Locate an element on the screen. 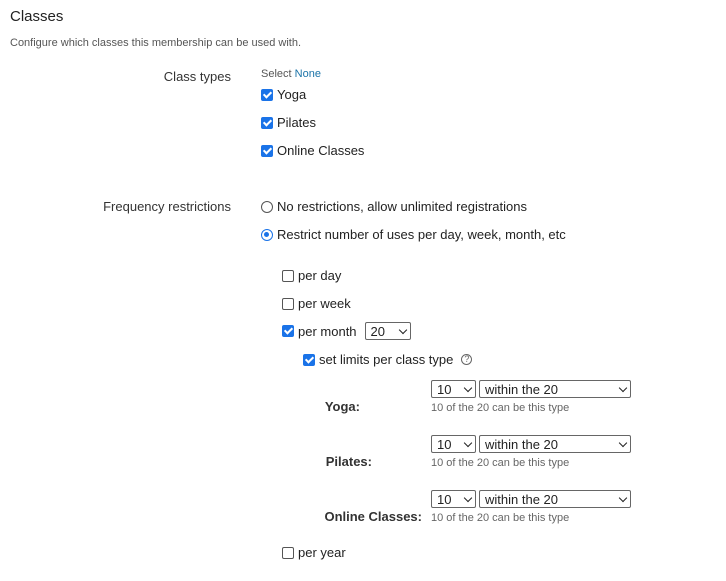  period-label: per month is located at coordinates (327, 331).